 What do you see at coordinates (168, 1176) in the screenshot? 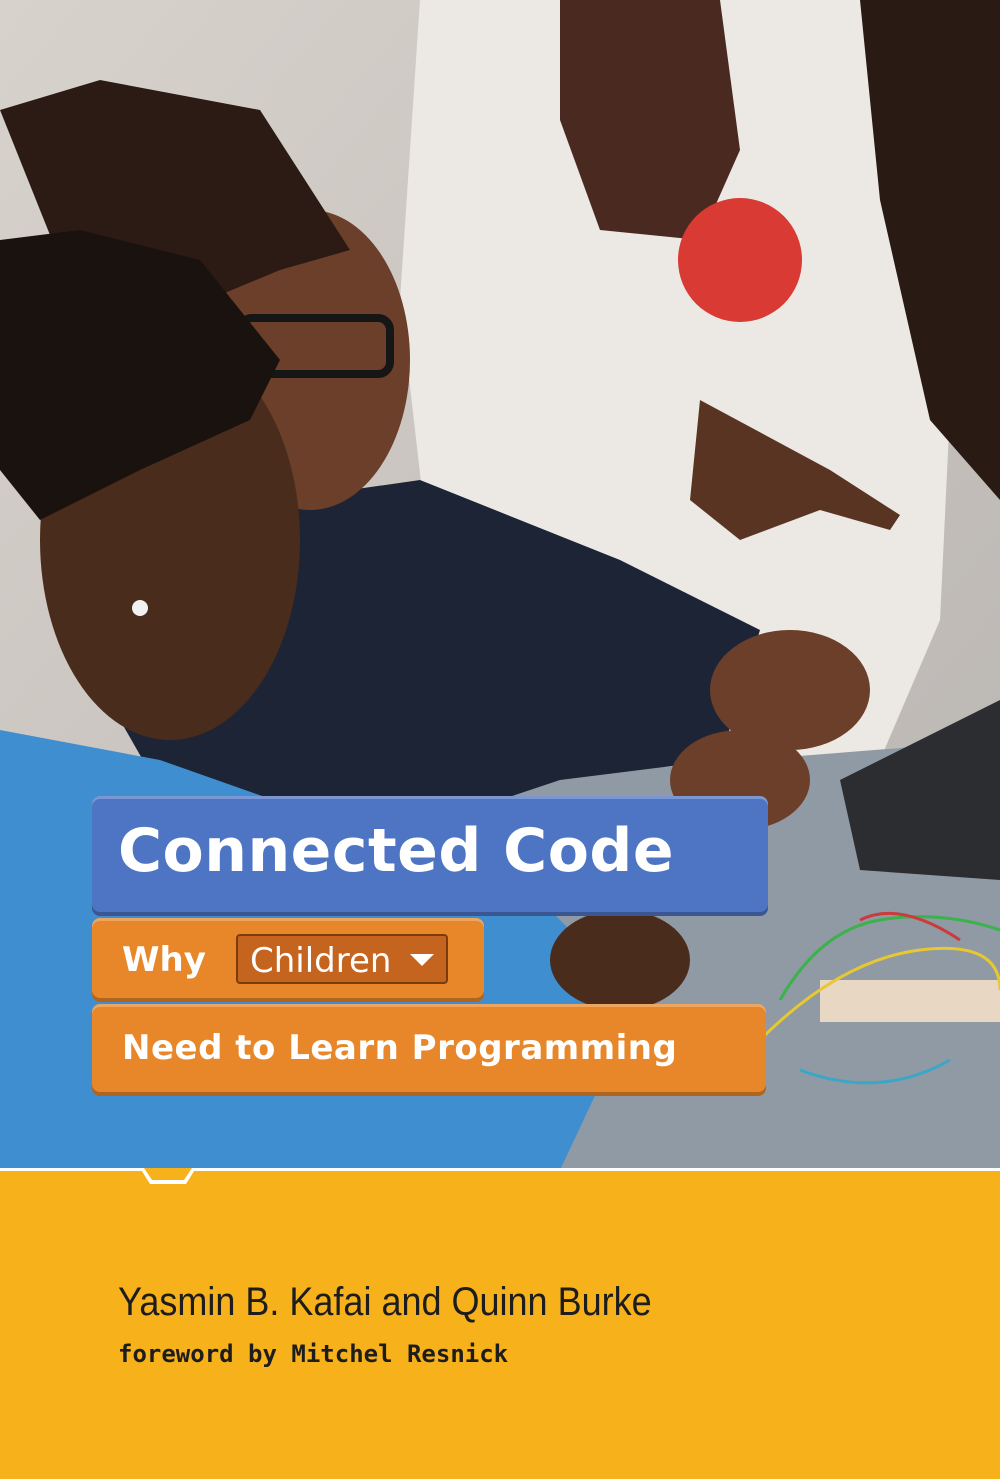
I see `scratch-tab-notch` at bounding box center [168, 1176].